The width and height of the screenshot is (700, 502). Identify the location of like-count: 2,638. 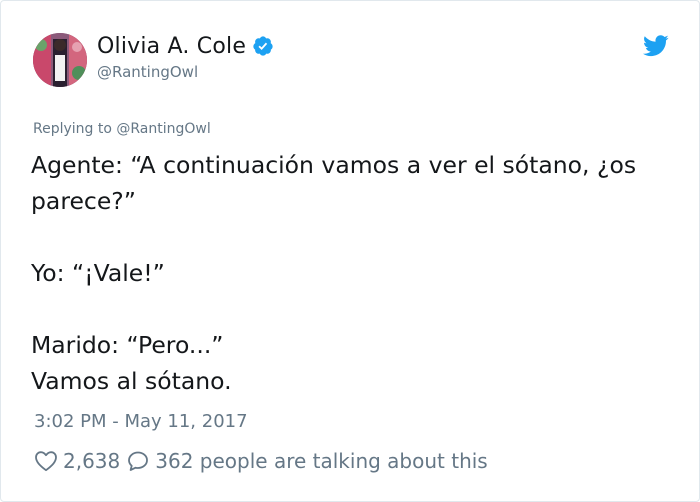
(92, 461).